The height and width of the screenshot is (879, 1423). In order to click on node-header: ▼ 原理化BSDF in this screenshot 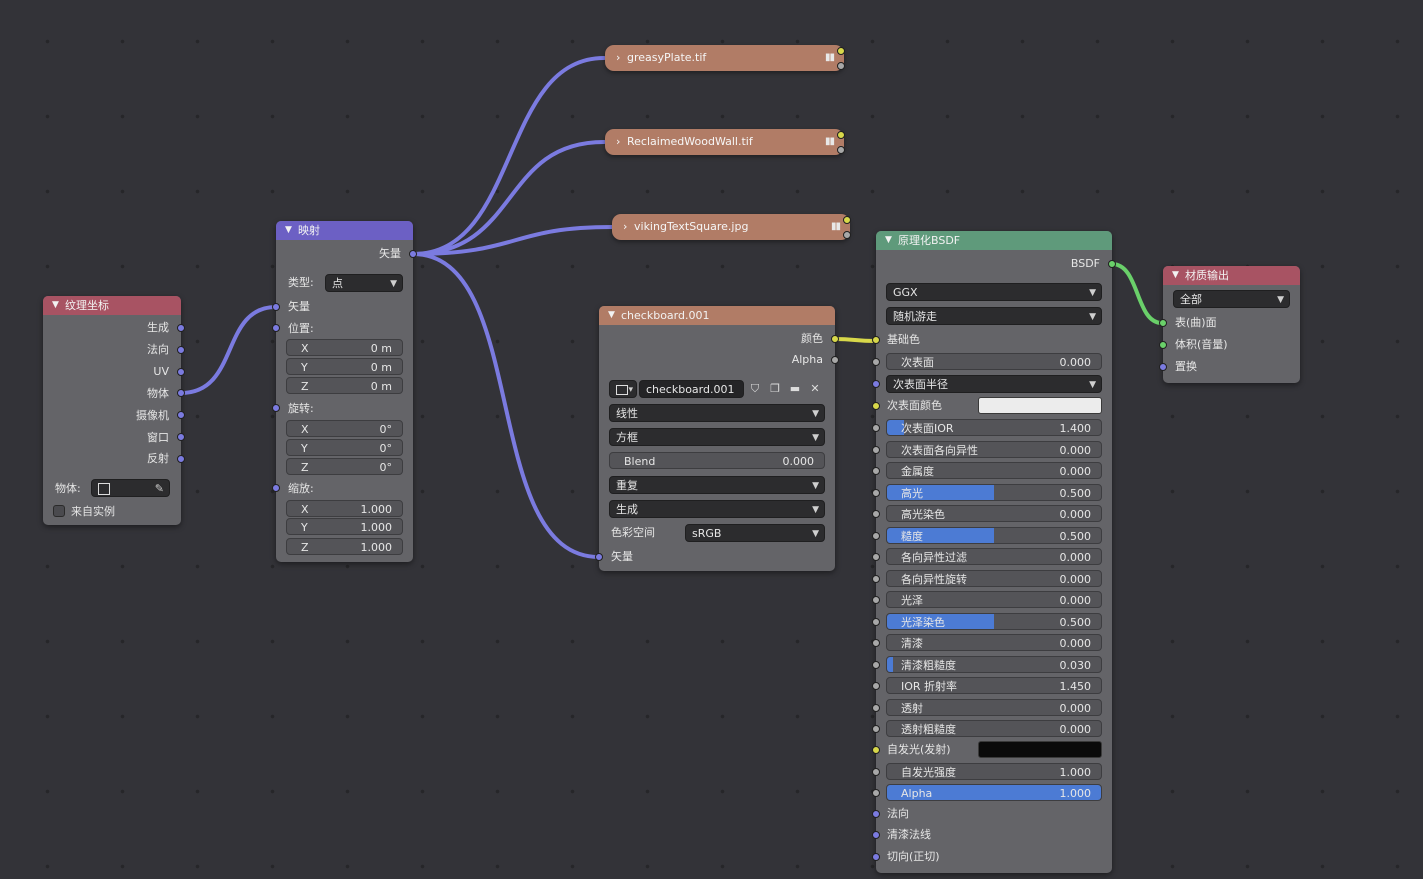, I will do `click(994, 240)`.